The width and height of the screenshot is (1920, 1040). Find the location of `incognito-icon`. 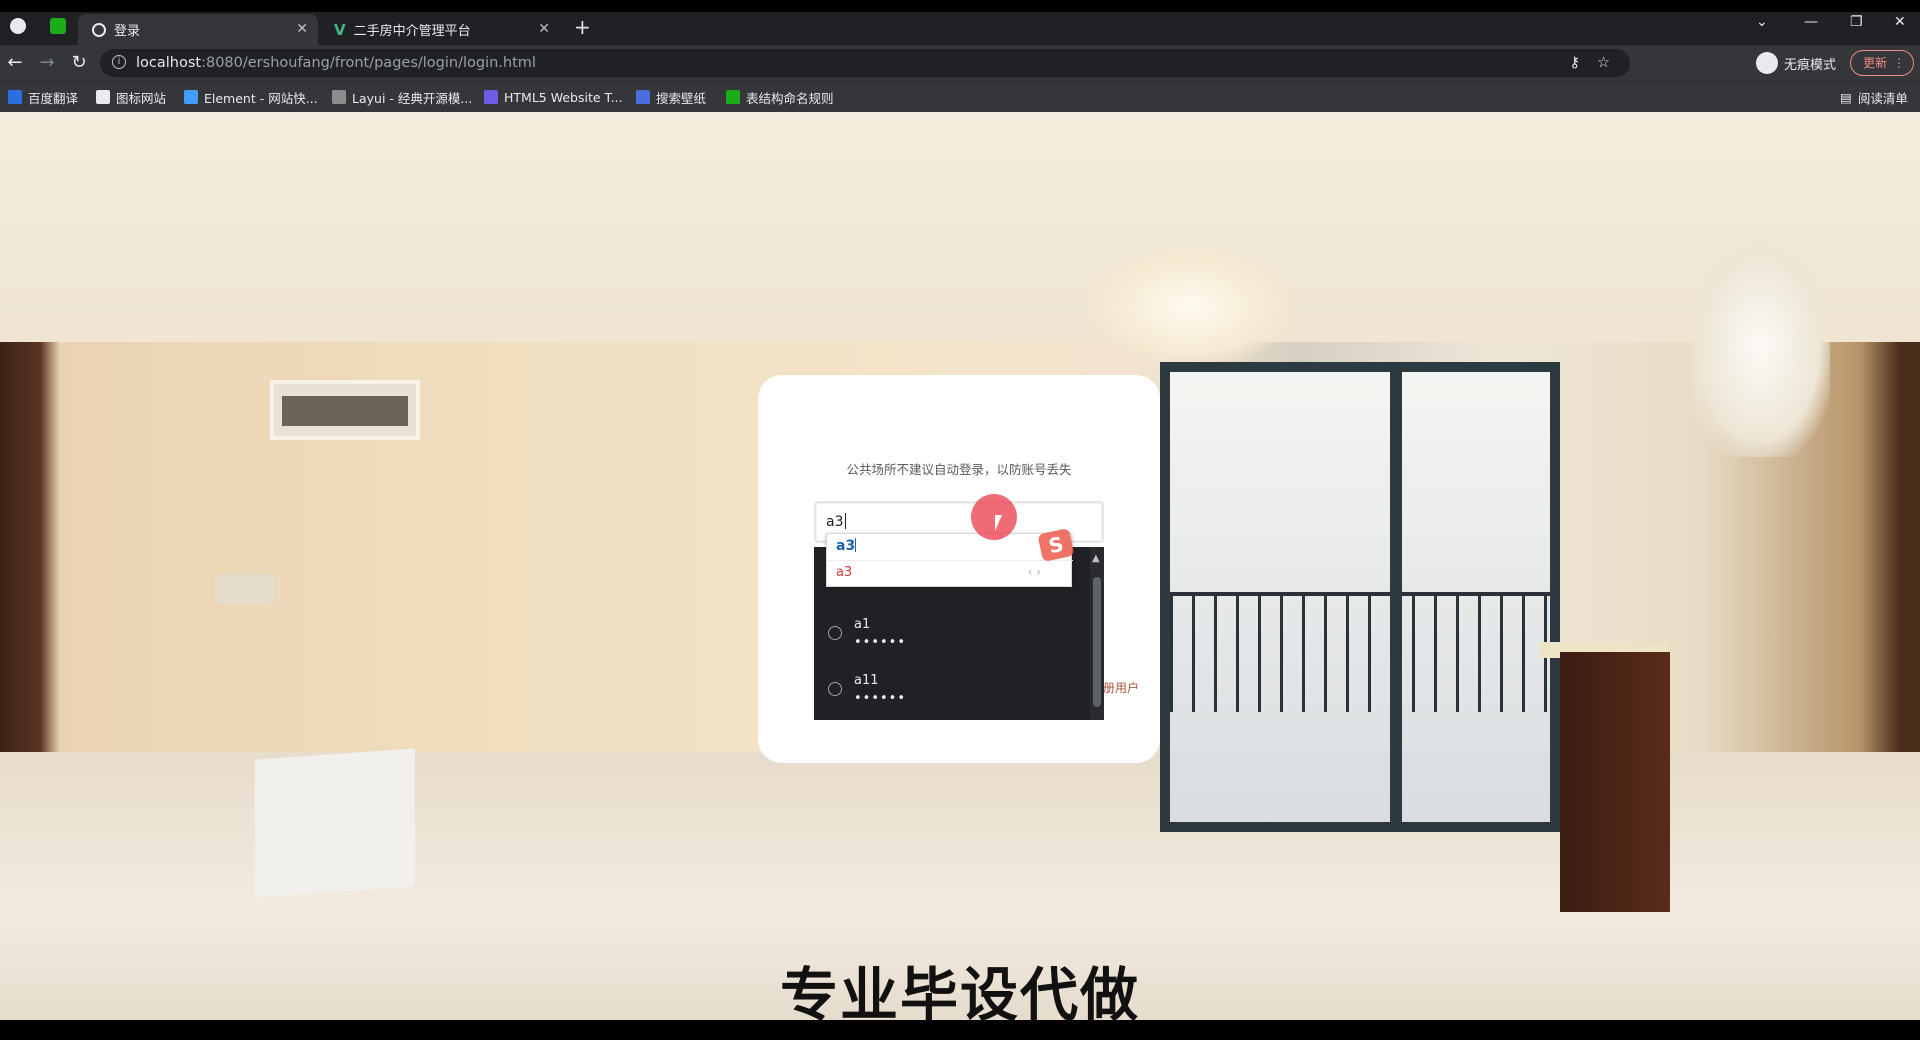

incognito-icon is located at coordinates (1767, 63).